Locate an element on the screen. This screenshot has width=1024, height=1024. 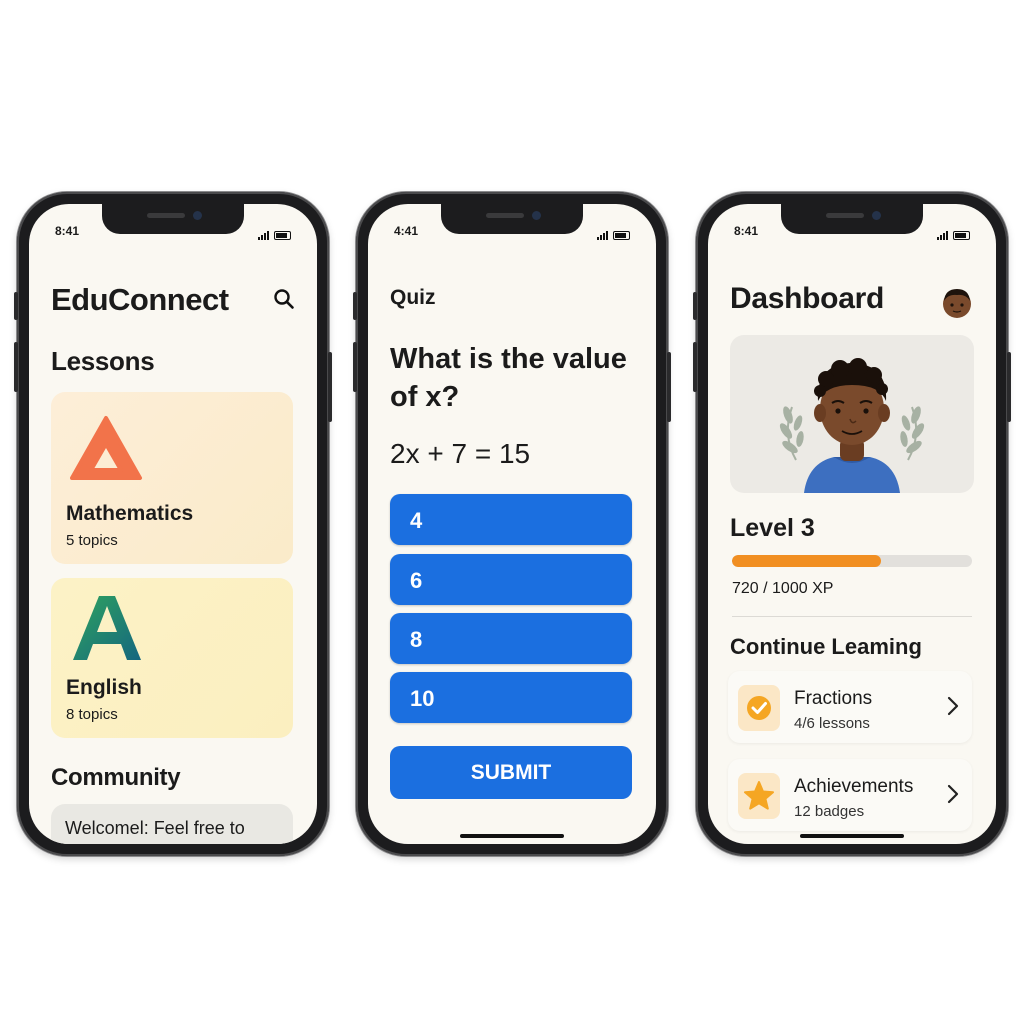
answer-option: 4 is located at coordinates (511, 519).